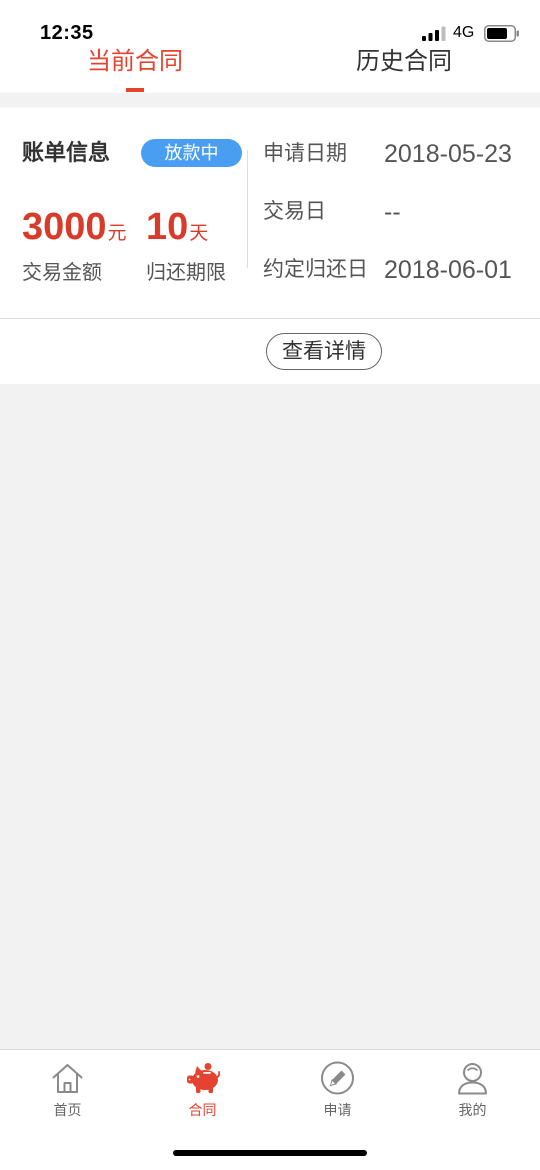 This screenshot has height=1170, width=540. What do you see at coordinates (186, 273) in the screenshot?
I see `term-label: 归还期限` at bounding box center [186, 273].